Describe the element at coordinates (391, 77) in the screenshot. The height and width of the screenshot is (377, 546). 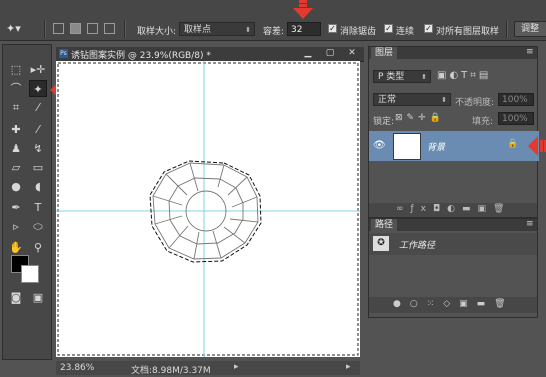
I see `layer-filter-label: P 类型` at that location.